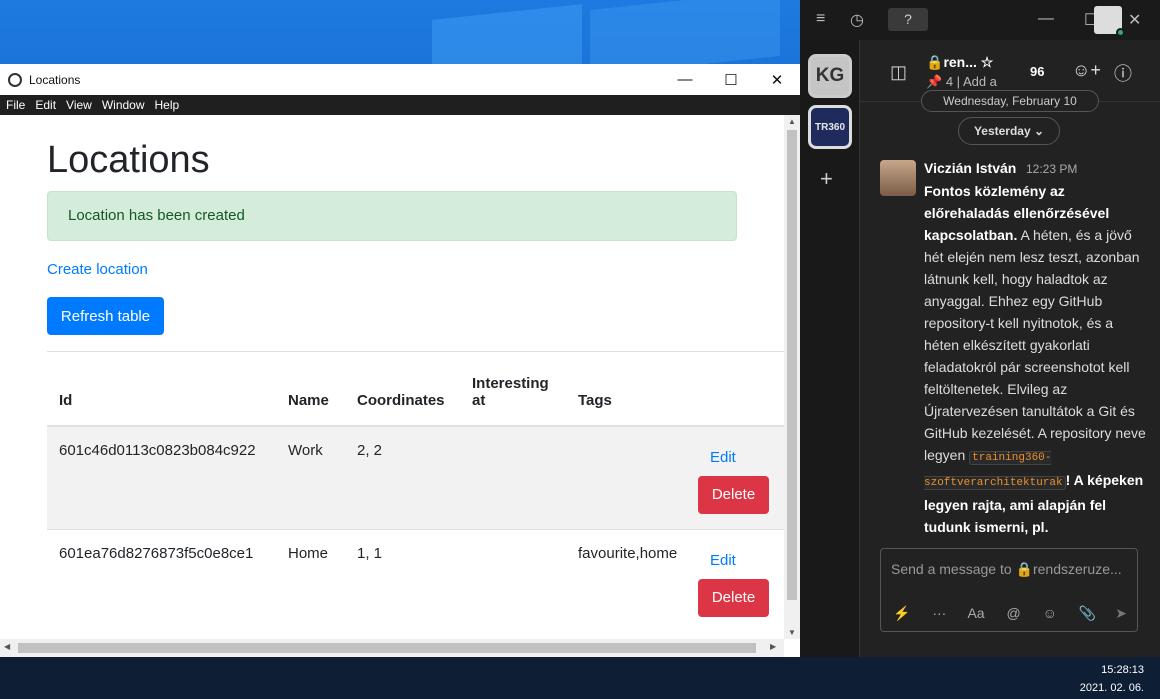 Image resolution: width=1160 pixels, height=699 pixels. Describe the element at coordinates (123, 105) in the screenshot. I see `menu-window: Window` at that location.